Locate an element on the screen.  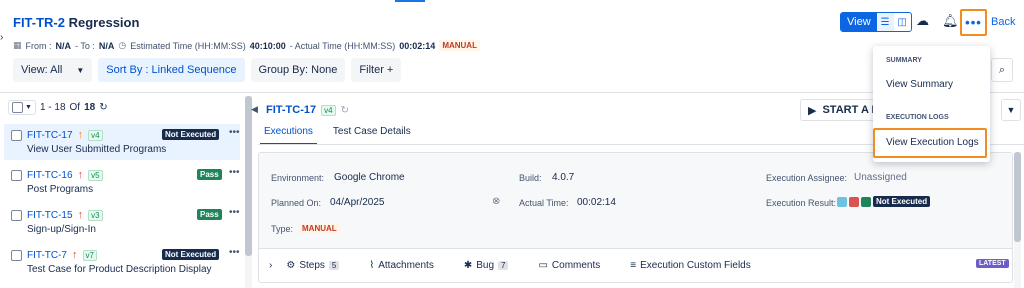
split-view-icon: ◫ is located at coordinates (902, 22).